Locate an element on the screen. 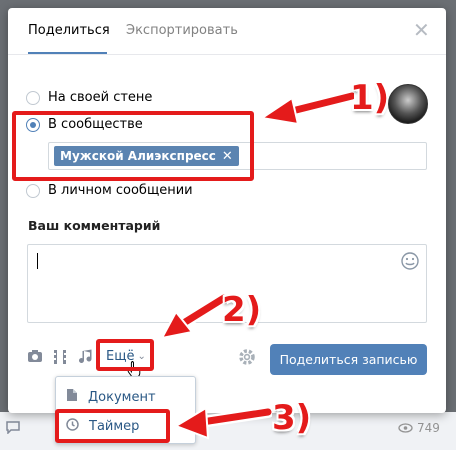 The image size is (456, 450). annotation-number-1: 1) is located at coordinates (370, 98).